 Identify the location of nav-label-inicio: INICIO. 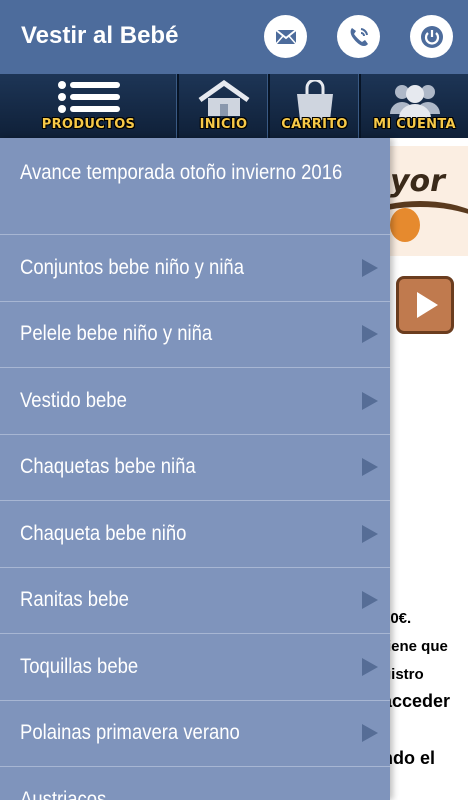
(223, 124).